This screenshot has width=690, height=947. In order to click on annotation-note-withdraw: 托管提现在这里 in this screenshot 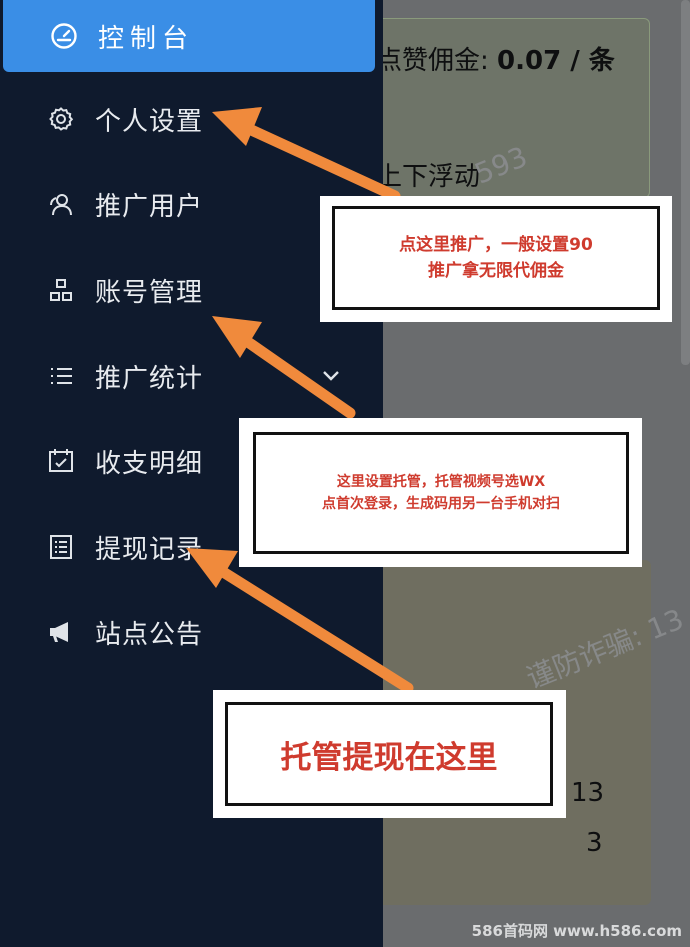, I will do `click(389, 754)`.